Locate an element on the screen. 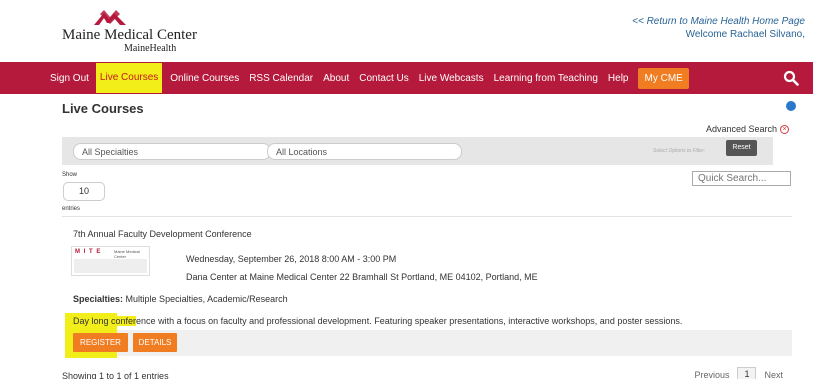 The image size is (813, 379). close-circle-icon: × is located at coordinates (784, 129).